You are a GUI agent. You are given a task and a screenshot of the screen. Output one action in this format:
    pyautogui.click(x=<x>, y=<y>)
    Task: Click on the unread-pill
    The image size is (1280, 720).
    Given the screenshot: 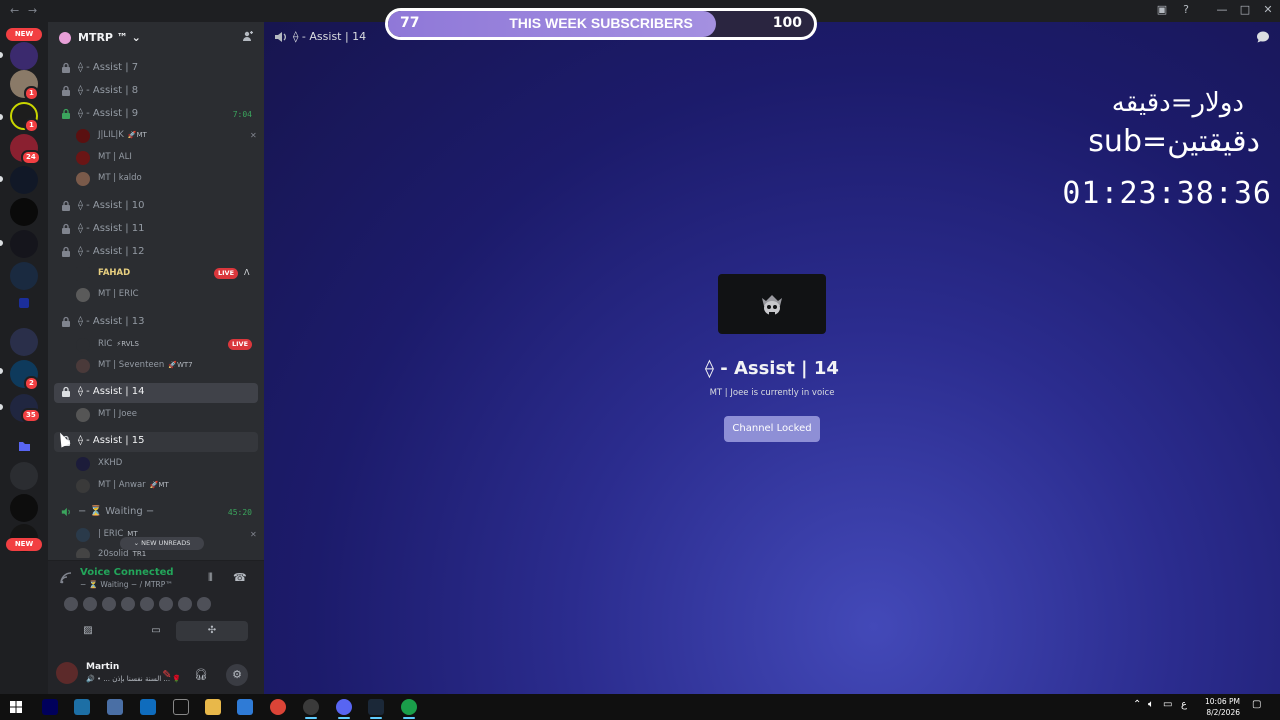 What is the action you would take?
    pyautogui.click(x=1, y=407)
    